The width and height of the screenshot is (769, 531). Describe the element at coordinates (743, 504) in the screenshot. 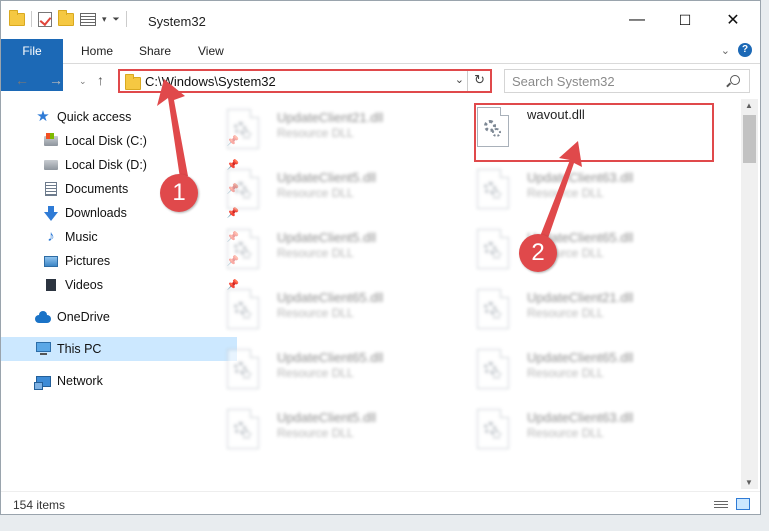

I see `large-icons-view-icon` at that location.